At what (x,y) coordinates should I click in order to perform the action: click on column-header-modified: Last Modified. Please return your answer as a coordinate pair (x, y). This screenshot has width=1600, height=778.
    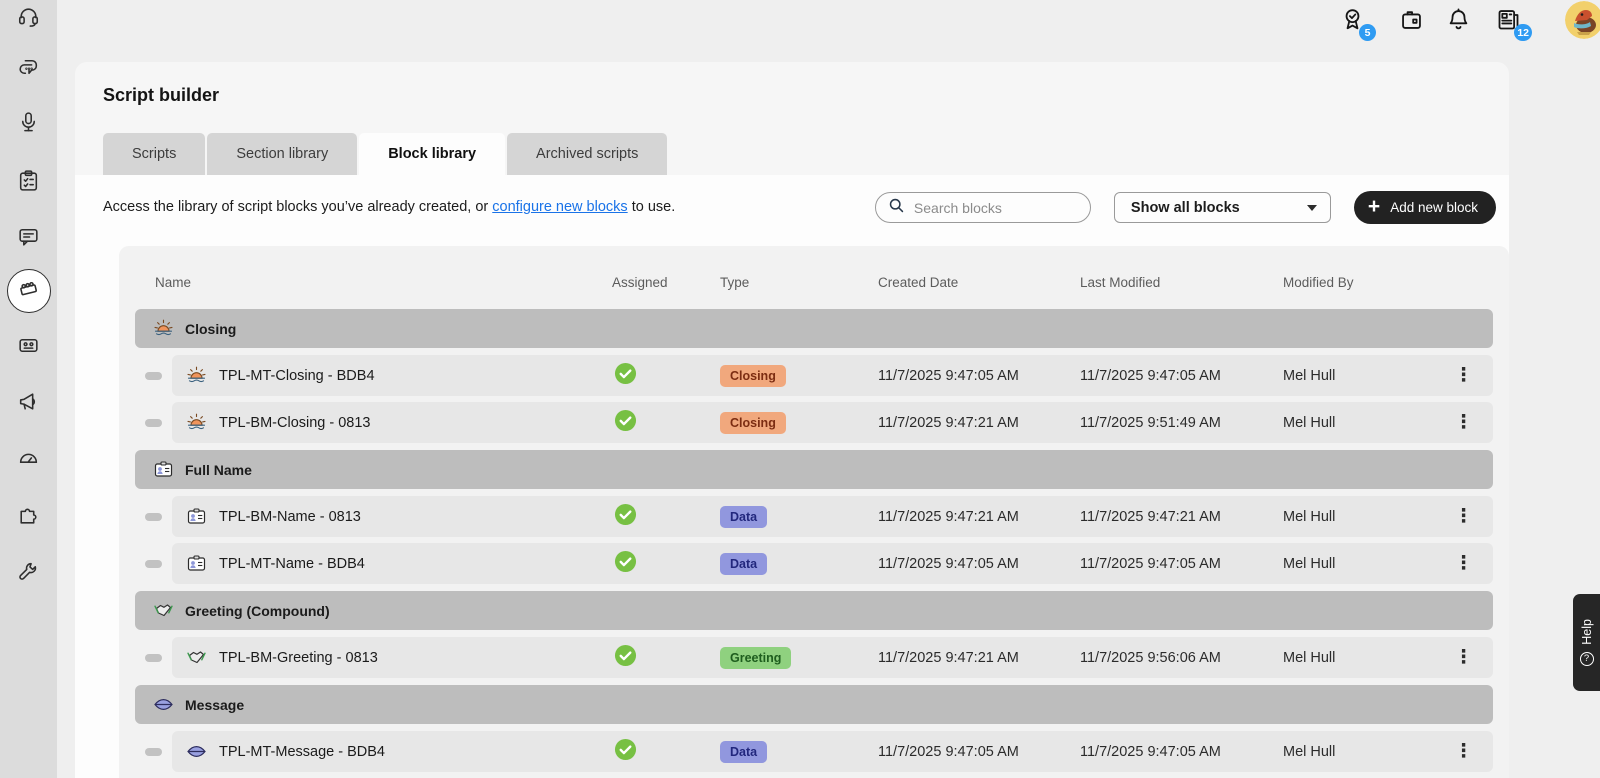
    Looking at the image, I should click on (1120, 282).